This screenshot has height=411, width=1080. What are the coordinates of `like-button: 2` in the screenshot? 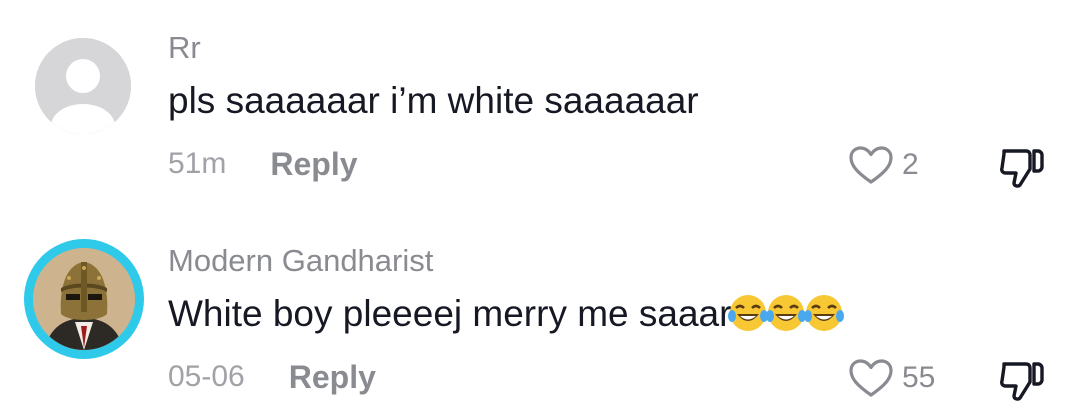 It's located at (883, 165).